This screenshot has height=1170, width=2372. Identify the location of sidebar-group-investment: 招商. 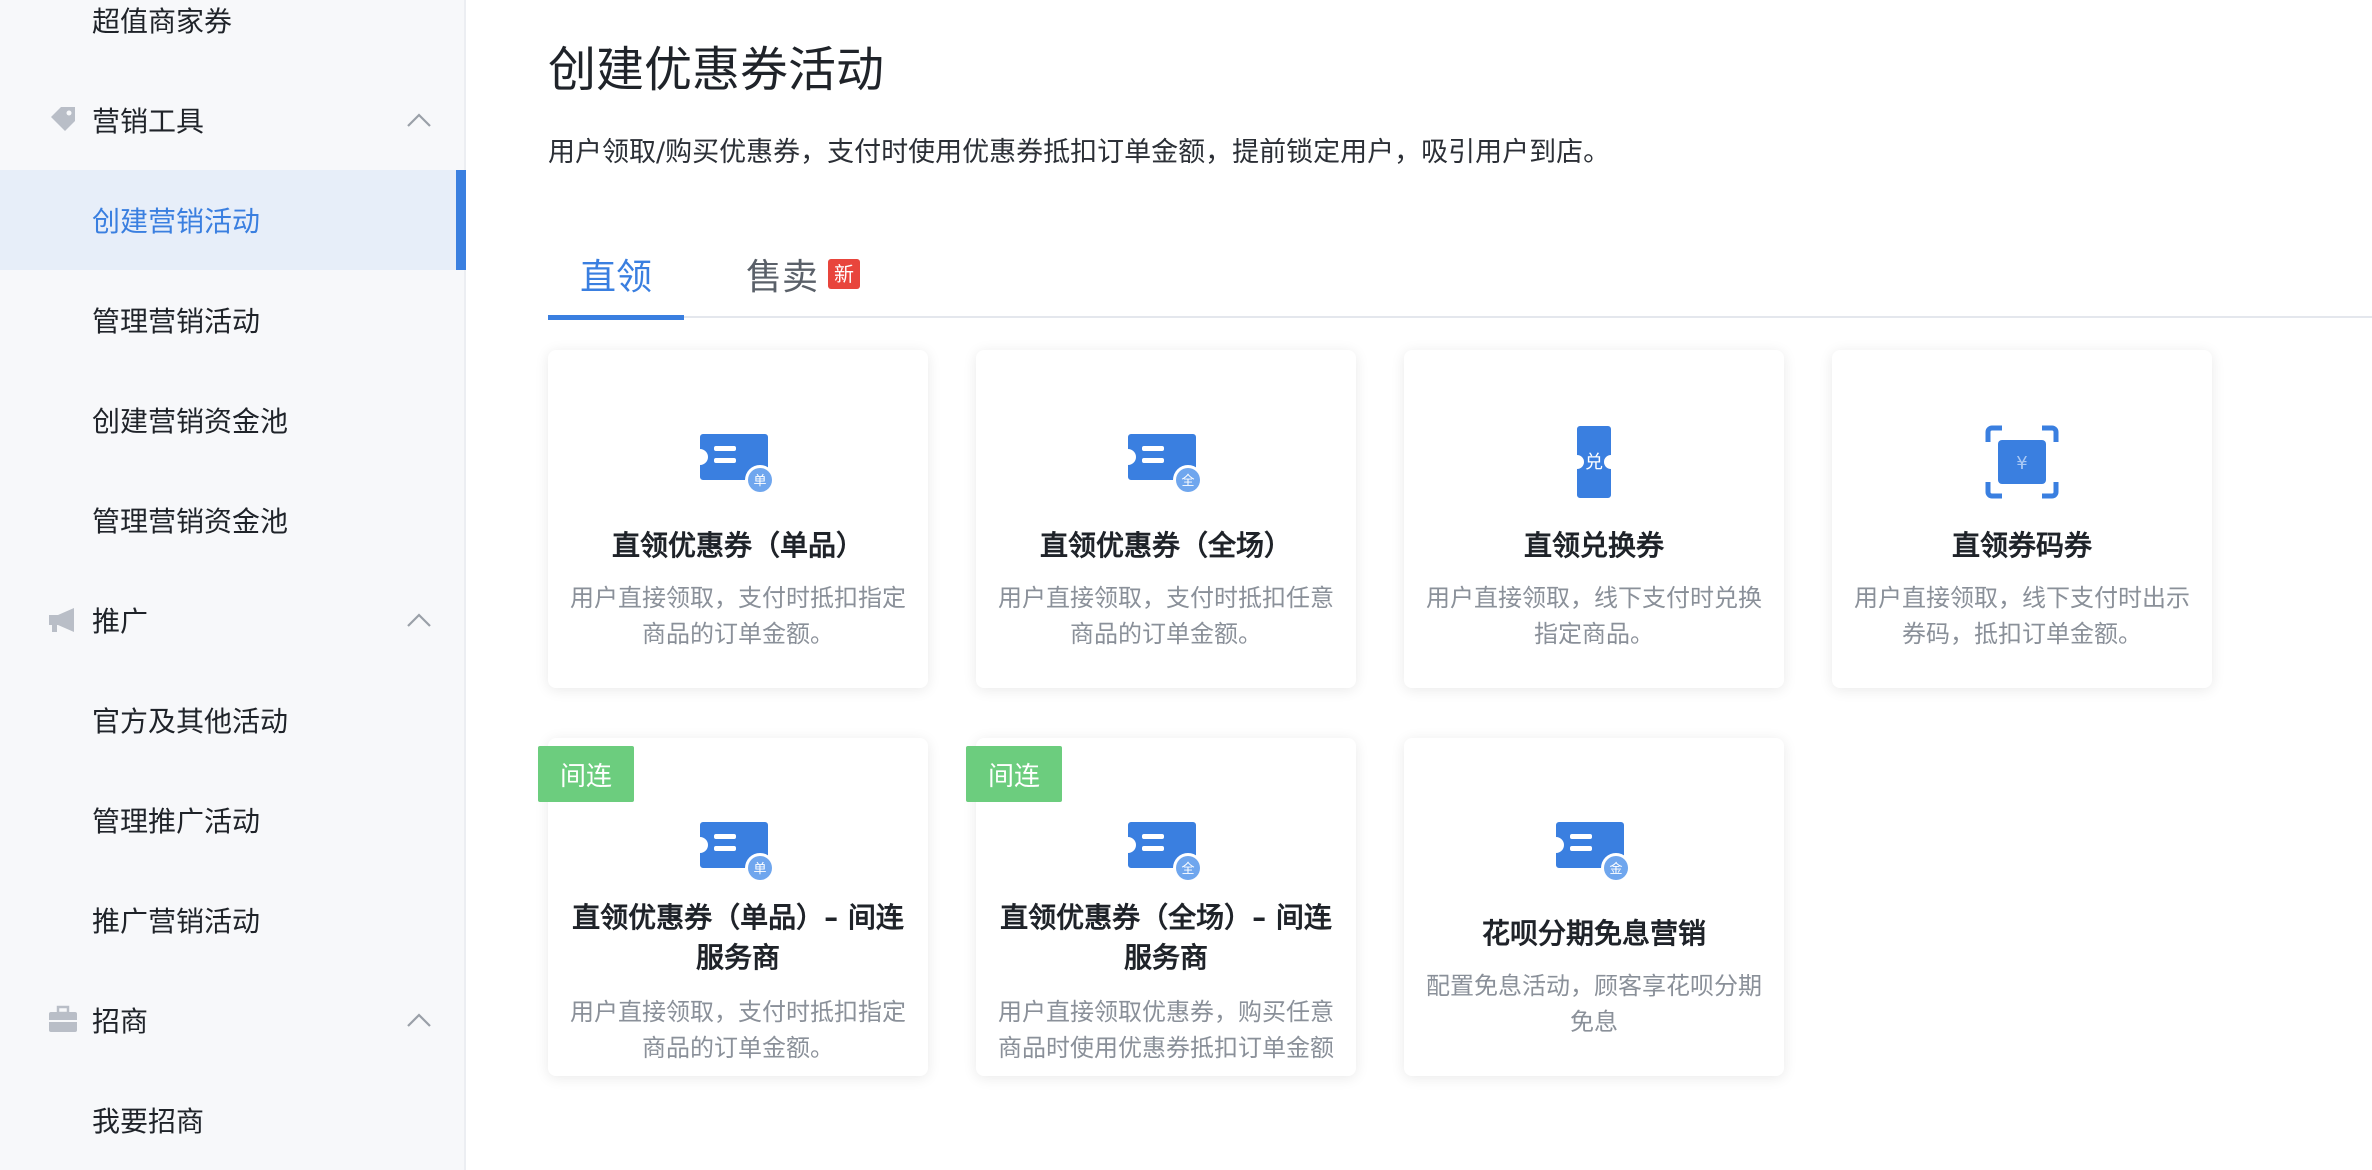
(233, 1020).